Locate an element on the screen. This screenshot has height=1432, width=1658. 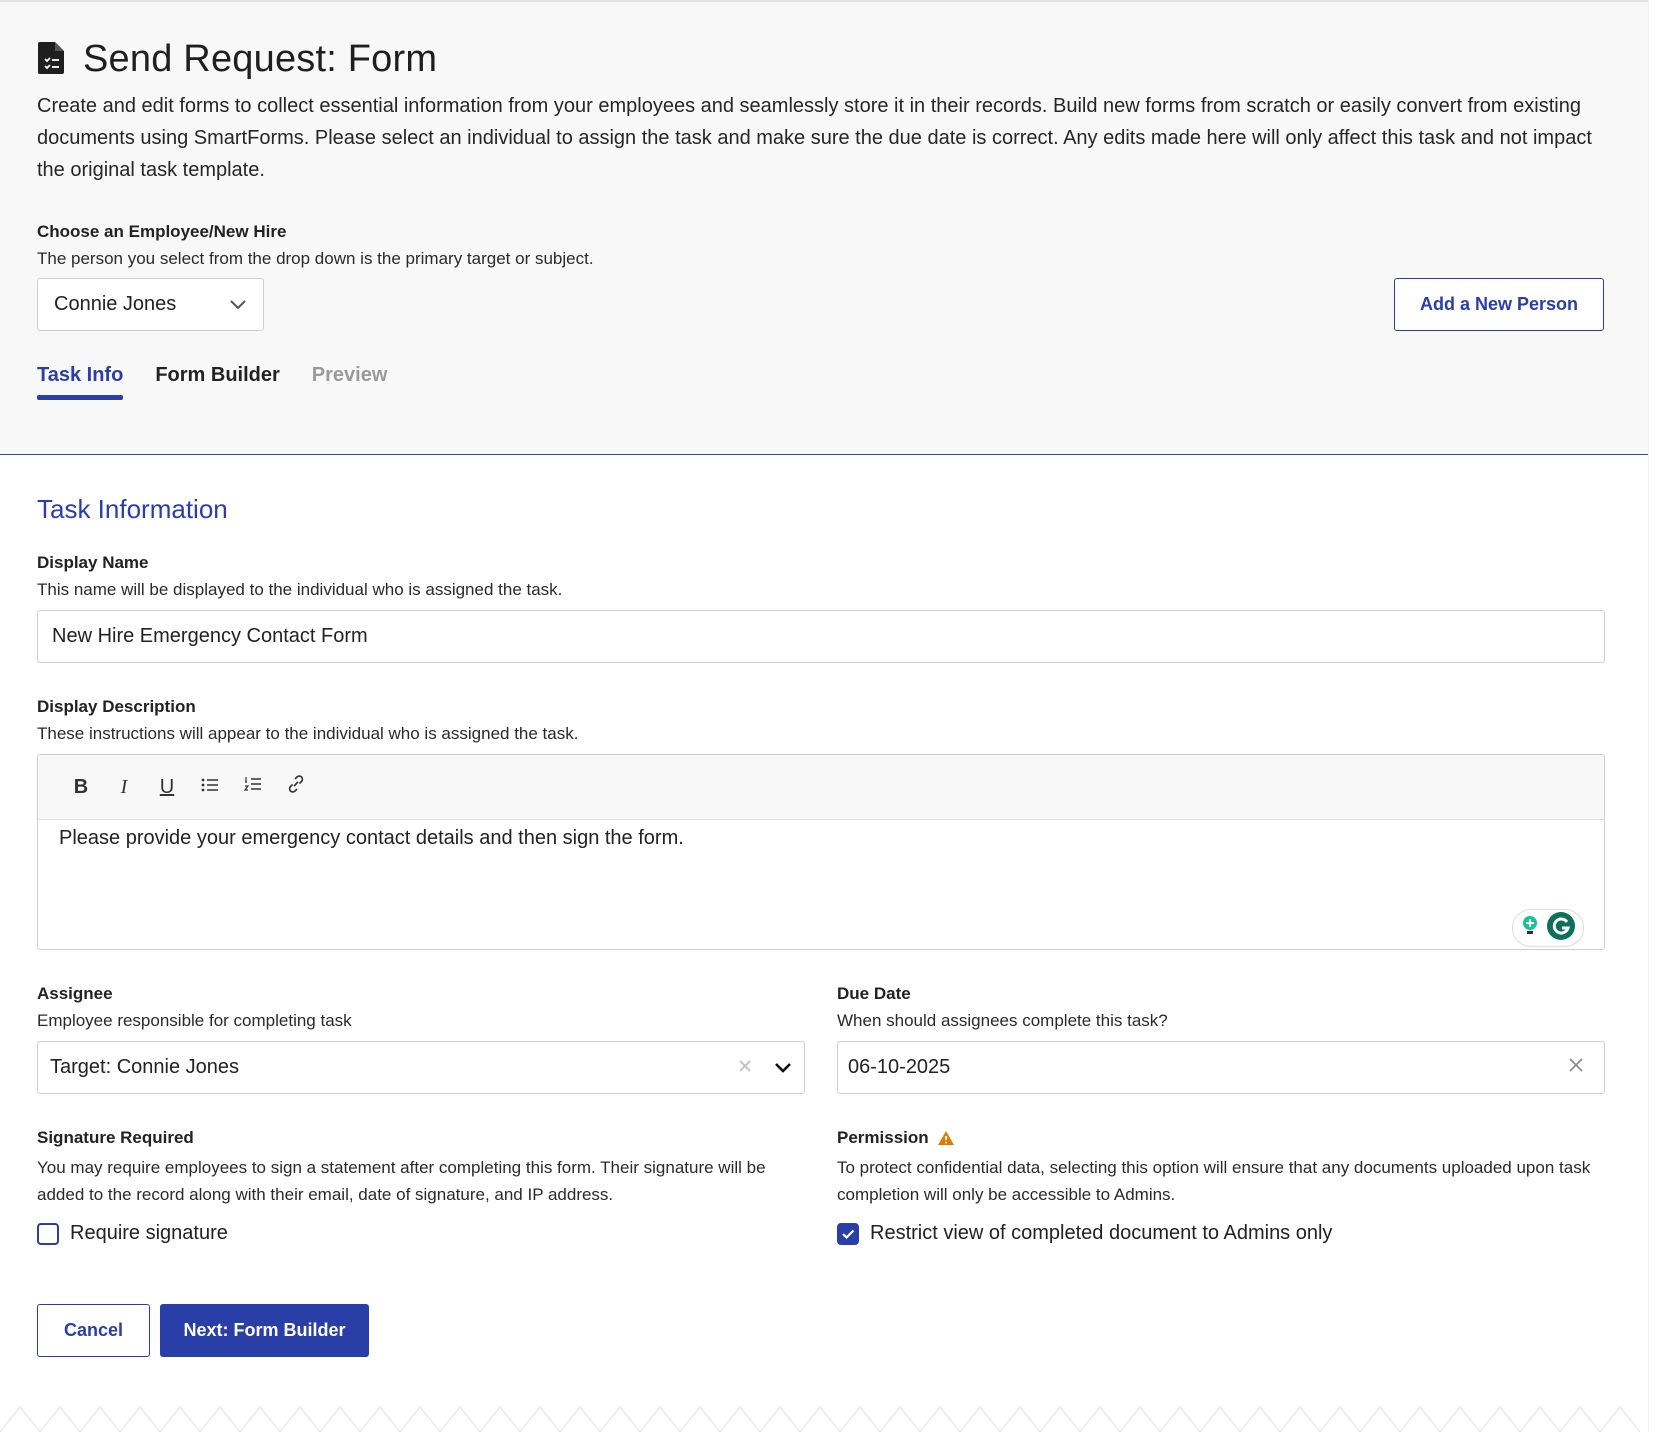
assignee-select: Target: Connie Jones is located at coordinates (421, 1067).